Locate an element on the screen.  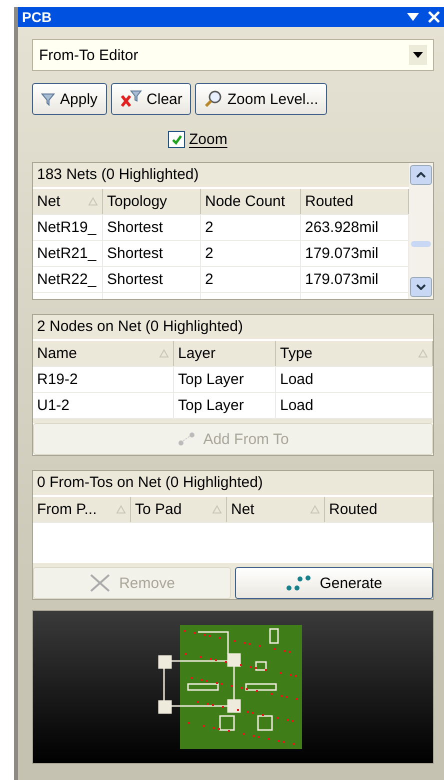
table-cell: NetR22_ is located at coordinates (68, 279).